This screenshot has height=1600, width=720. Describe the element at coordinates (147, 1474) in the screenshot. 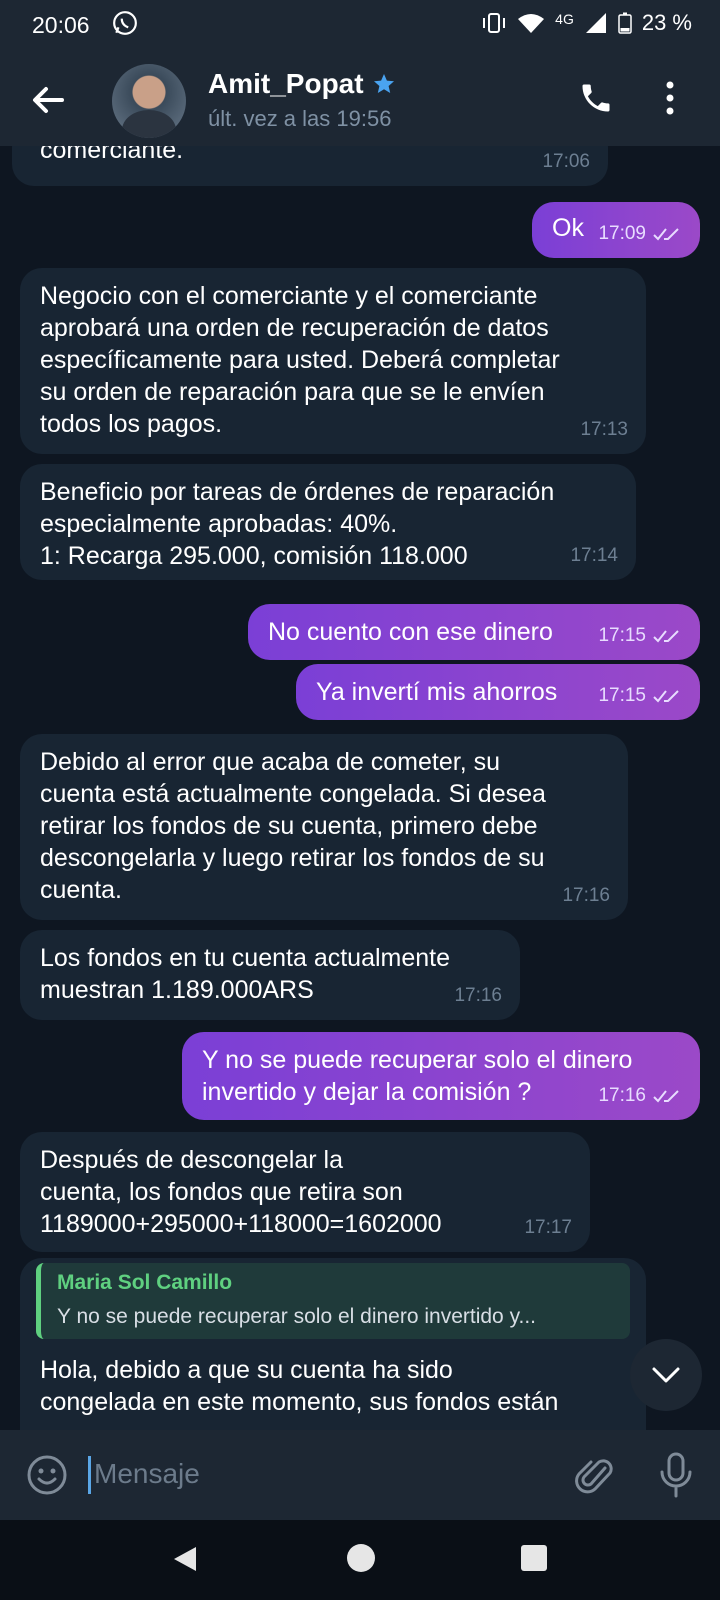

I see `message-input: Mensaje` at that location.